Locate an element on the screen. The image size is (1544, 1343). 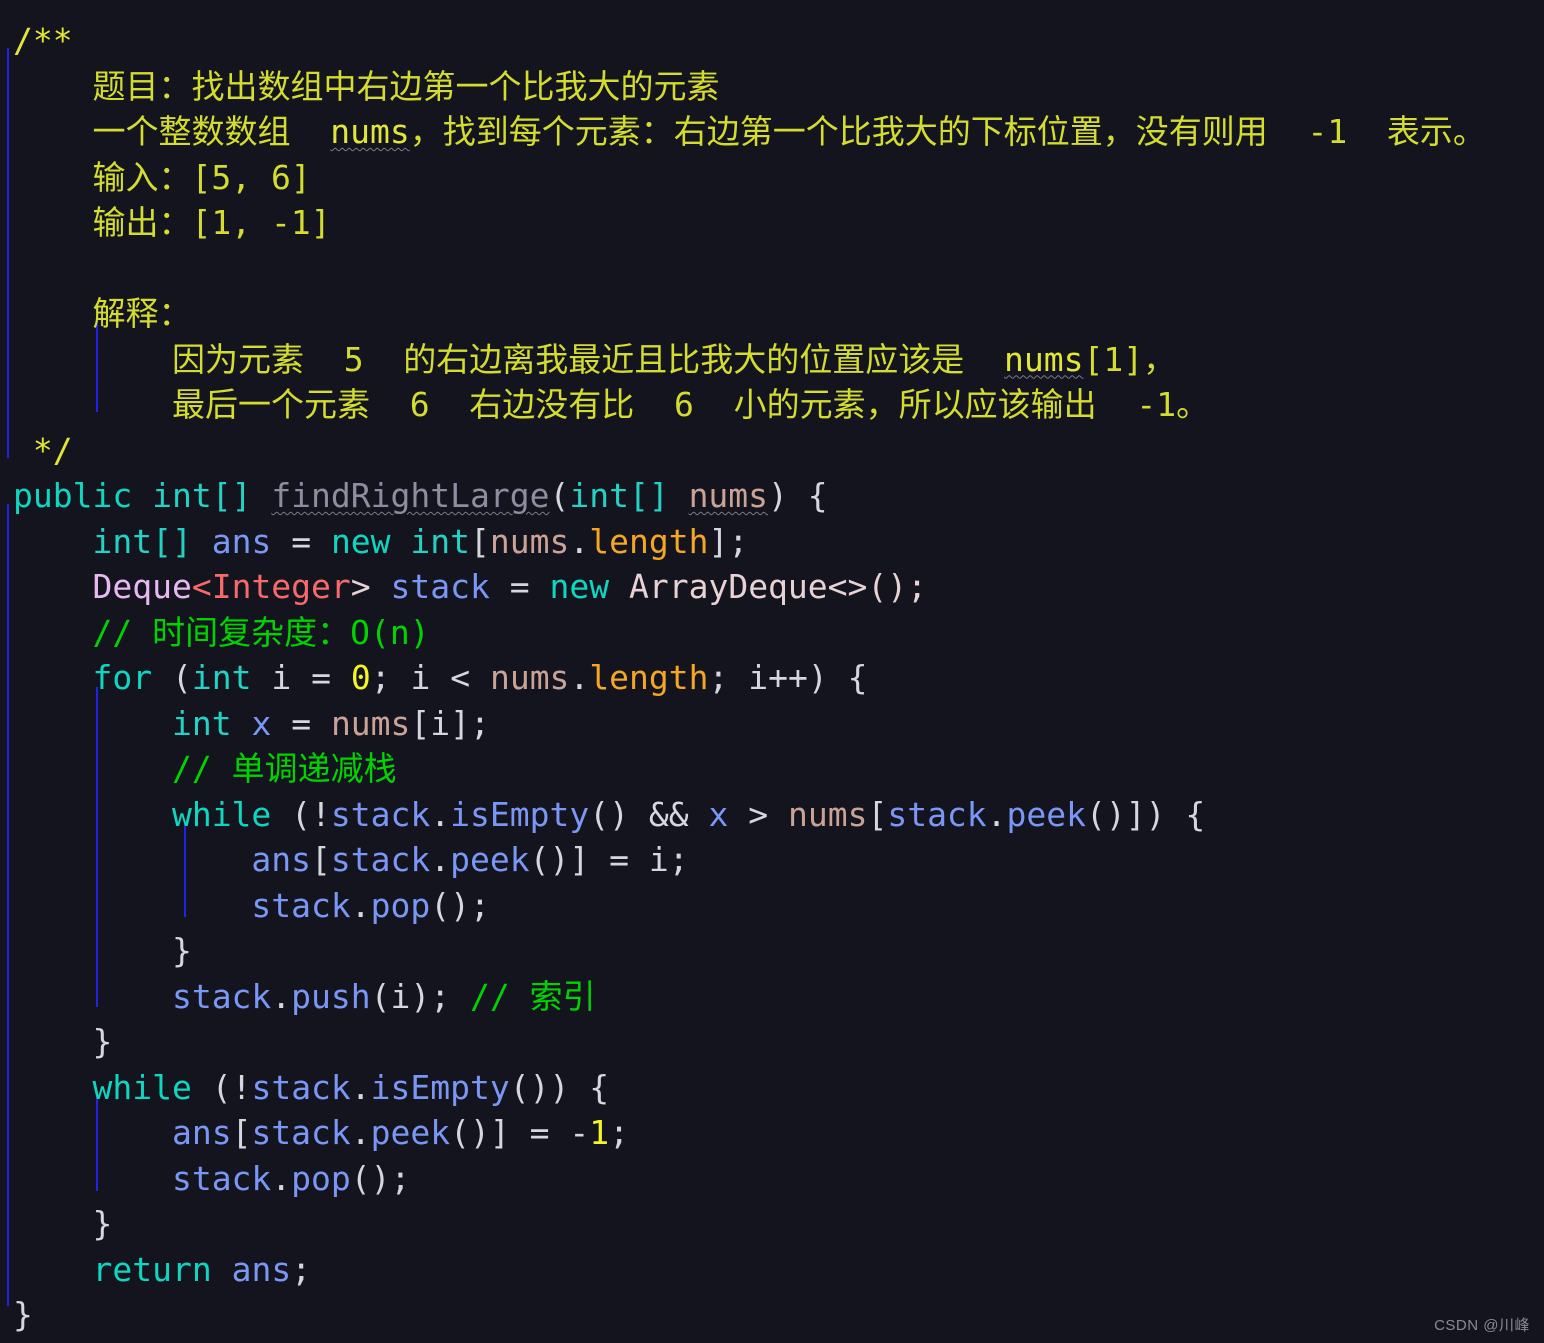
token-doc-desc-pre: 一个整数数组 is located at coordinates (211, 131).